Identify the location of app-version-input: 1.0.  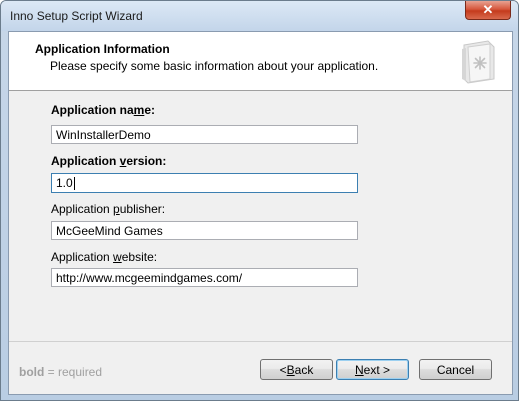
(204, 183).